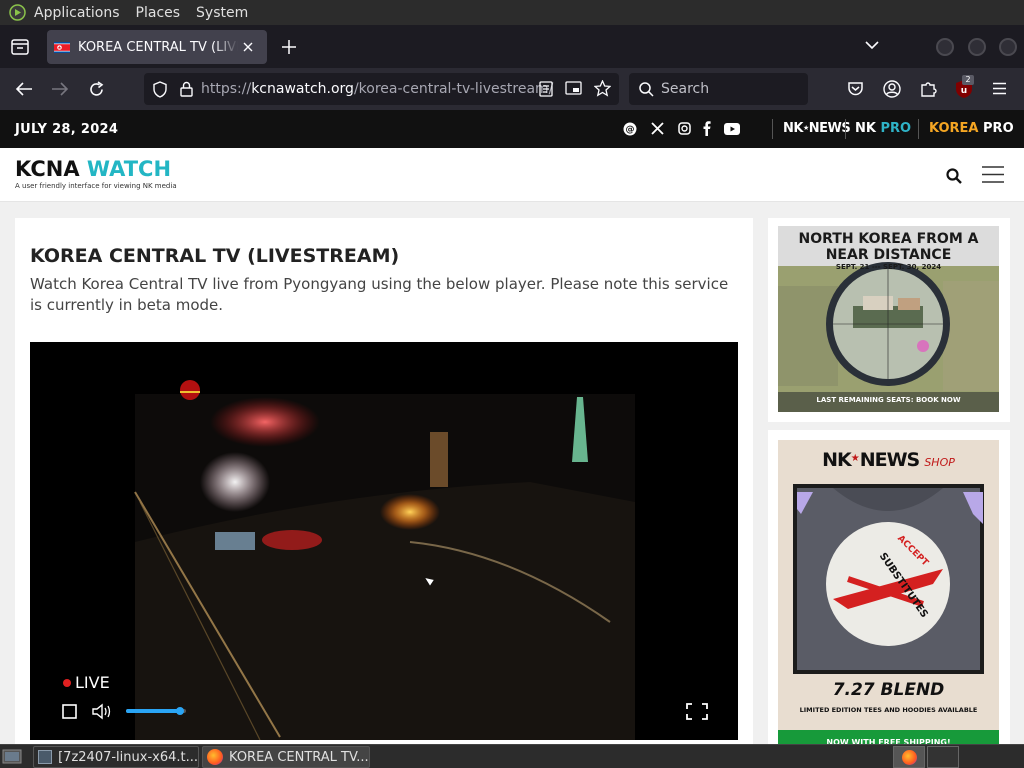 The width and height of the screenshot is (1024, 768). I want to click on list-tabs-chevron-down-icon, so click(872, 45).